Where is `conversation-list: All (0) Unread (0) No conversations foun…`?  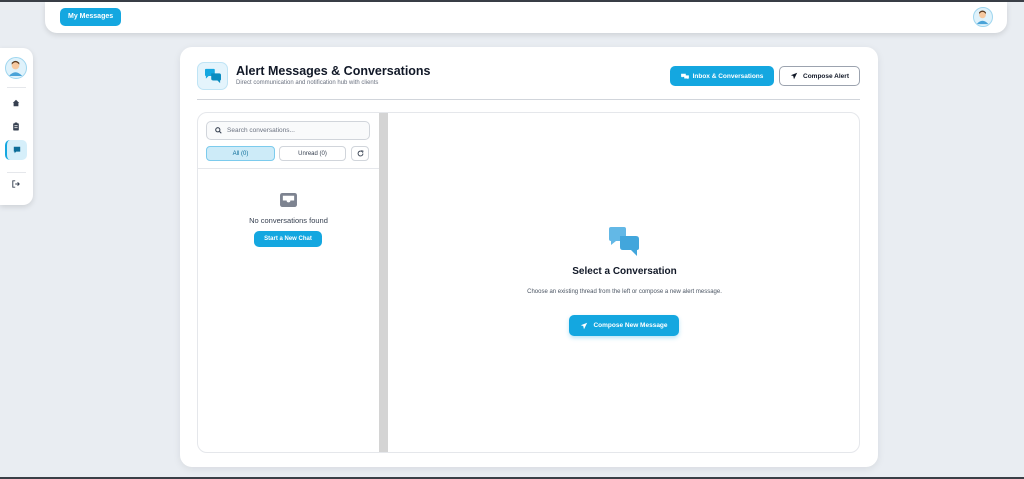 conversation-list: All (0) Unread (0) No conversations foun… is located at coordinates (288, 282).